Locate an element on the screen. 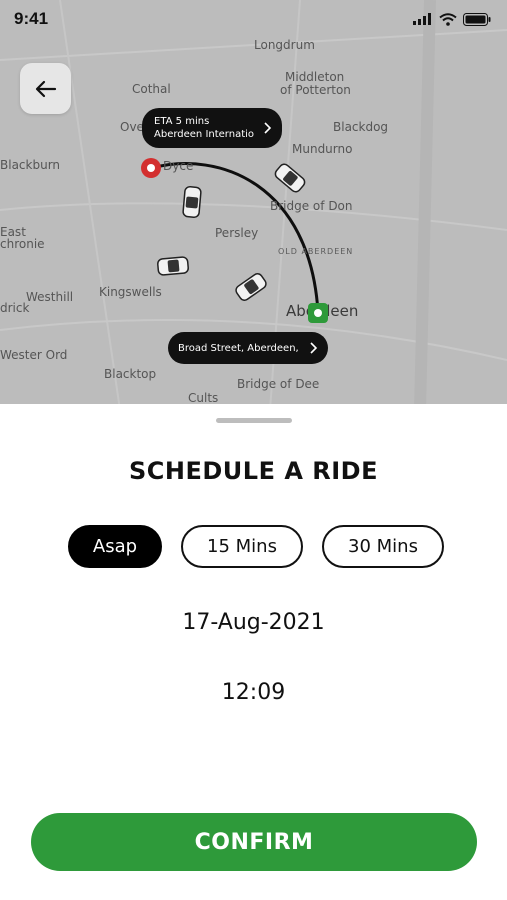  eta-callout: ETA 5 mins Aberdeen Internatio is located at coordinates (212, 128).